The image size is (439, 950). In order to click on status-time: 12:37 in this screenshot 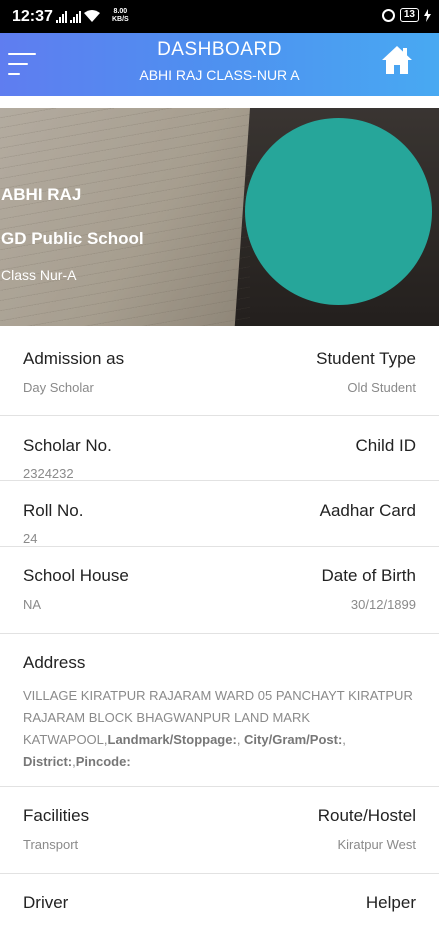, I will do `click(32, 16)`.